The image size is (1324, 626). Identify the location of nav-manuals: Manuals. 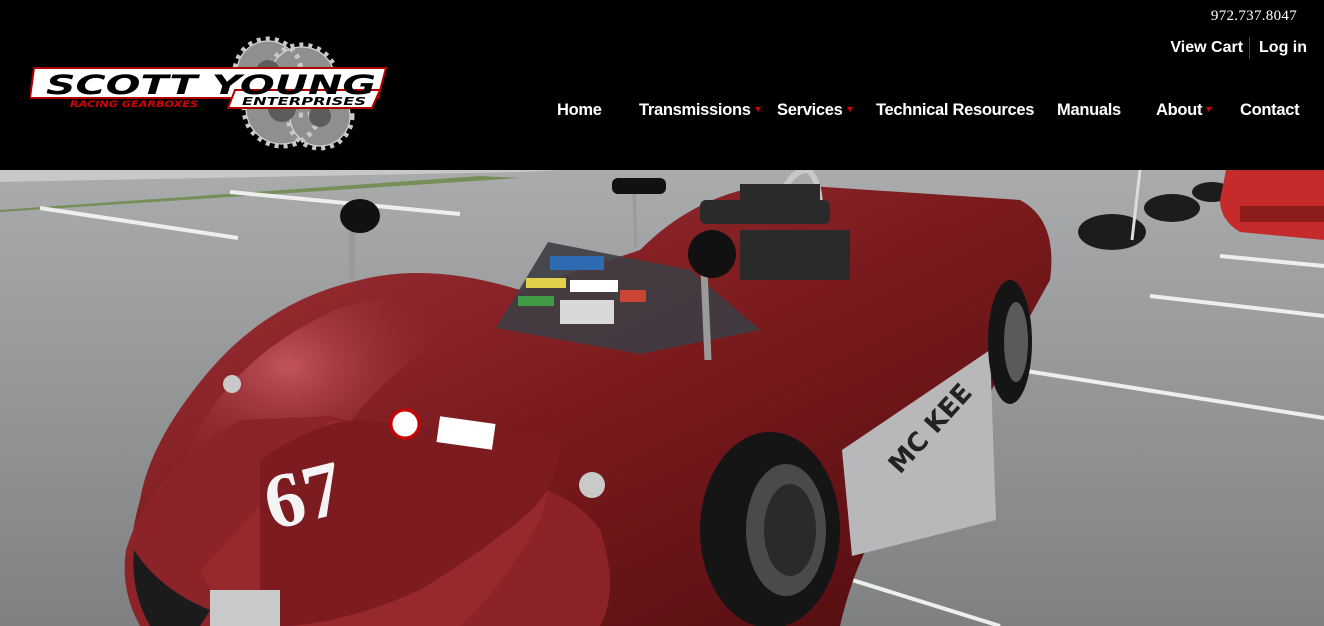
(1089, 110).